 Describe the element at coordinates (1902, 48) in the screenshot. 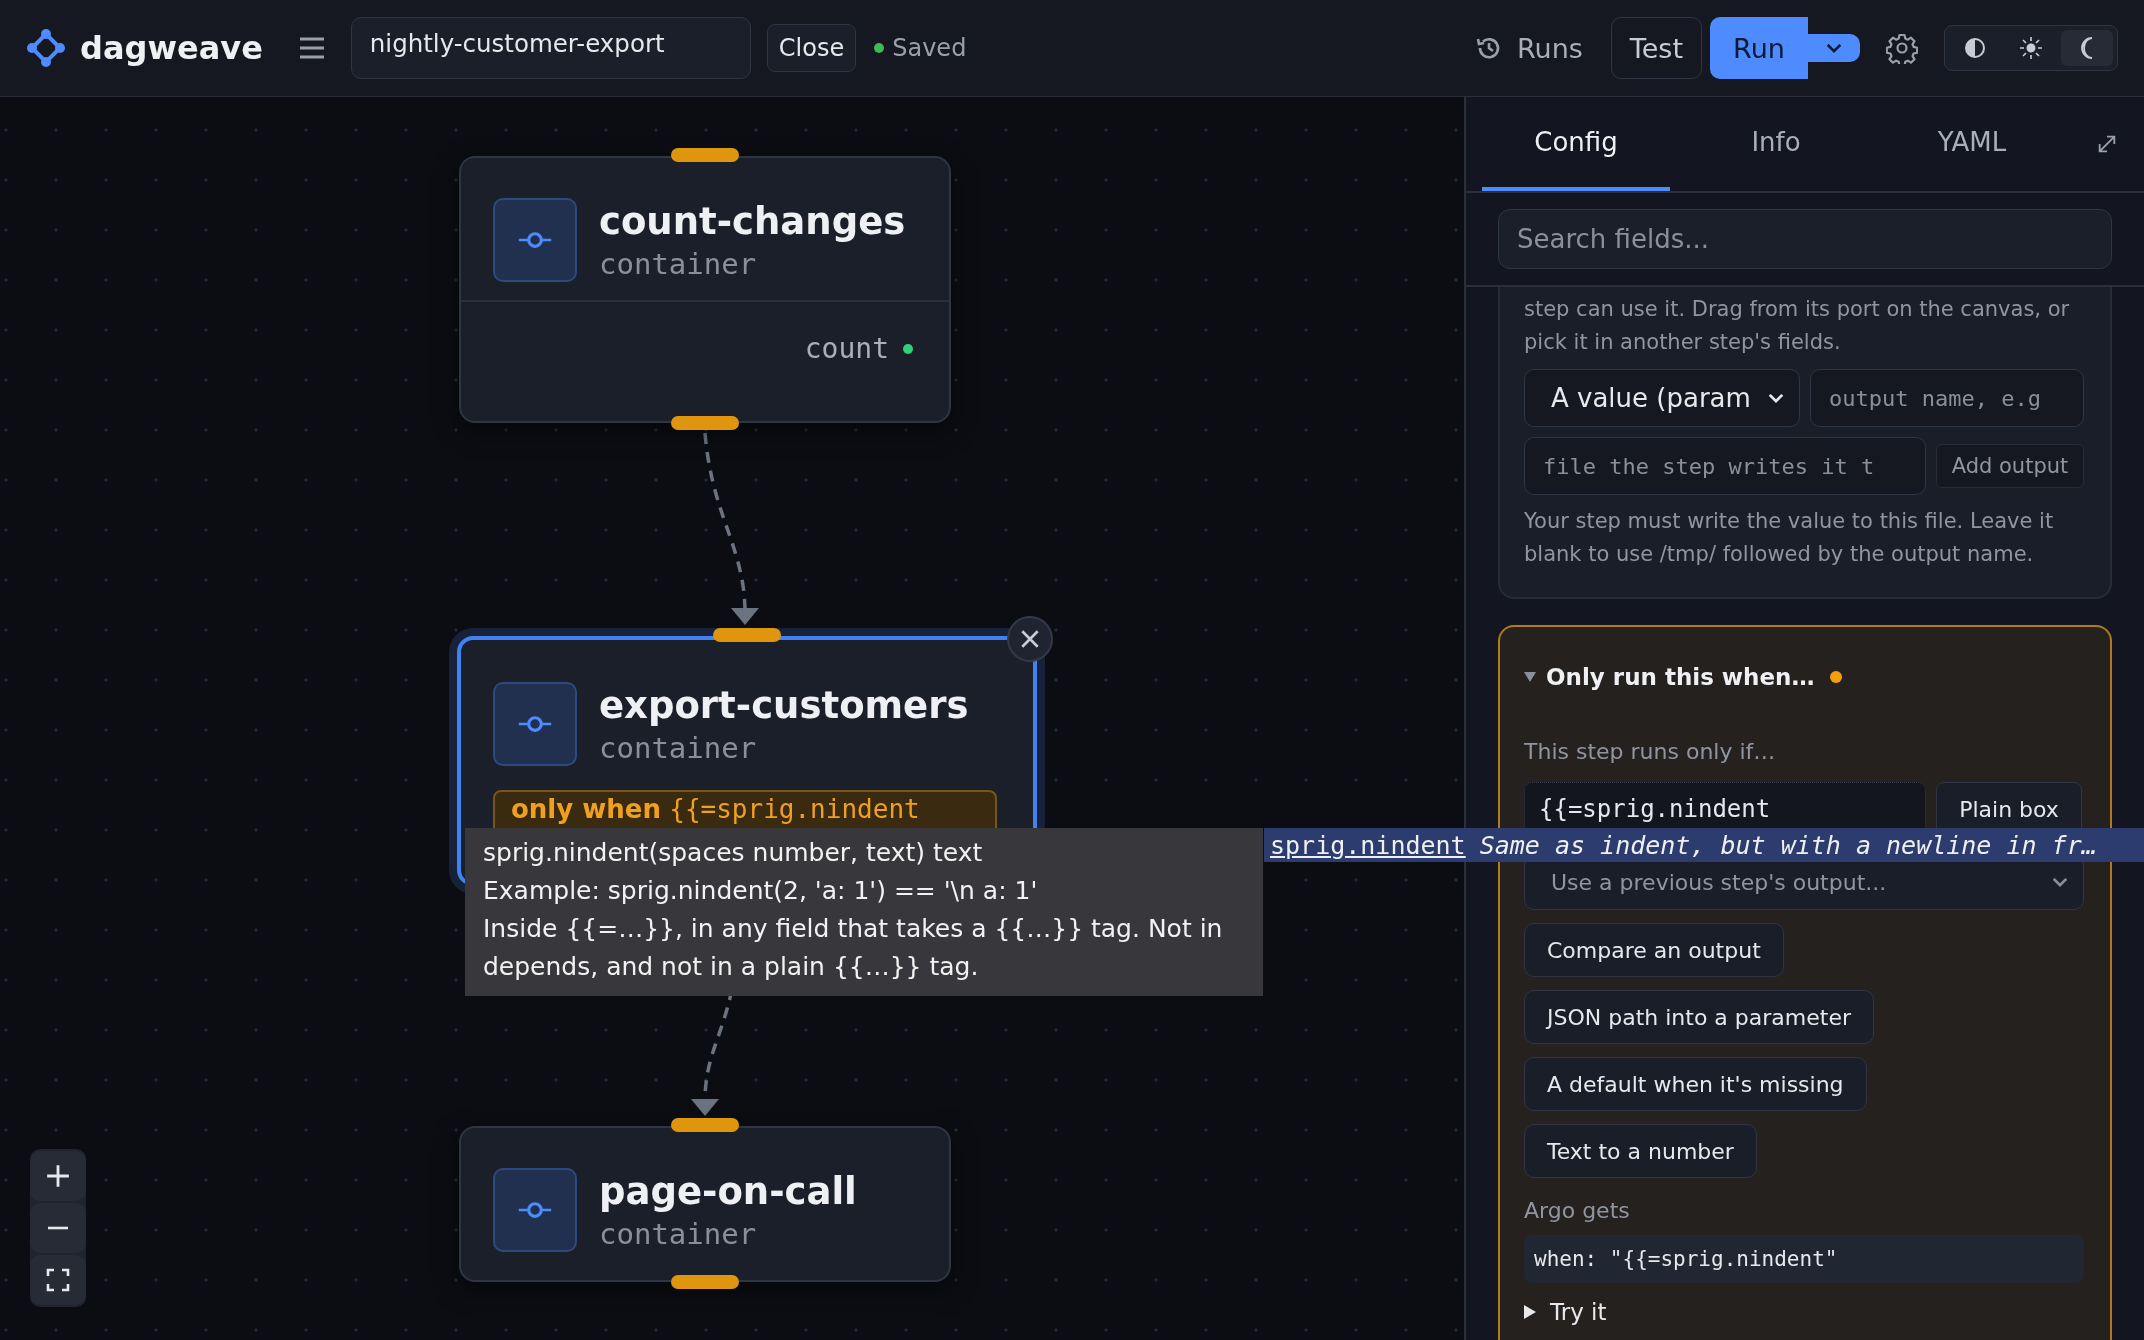

I see `settings-icon` at that location.